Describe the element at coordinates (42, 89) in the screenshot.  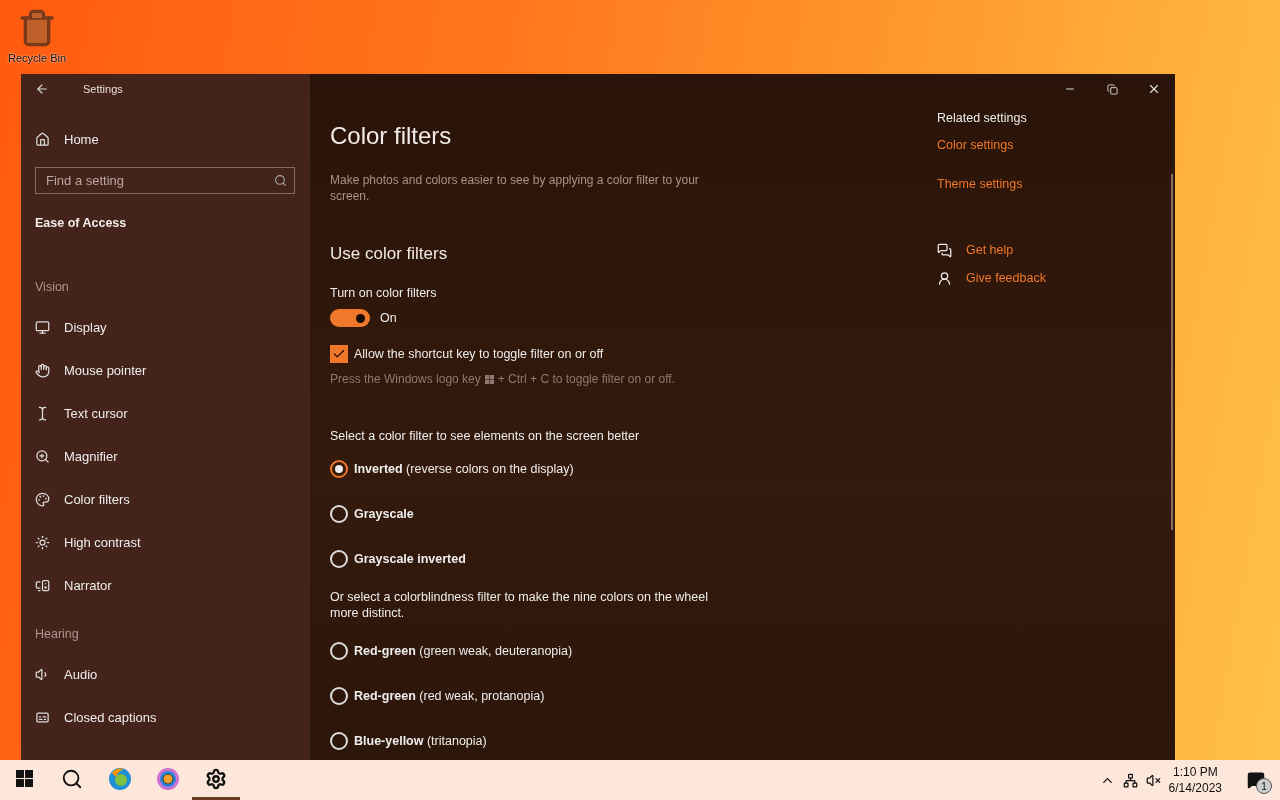
I see `back-icon` at that location.